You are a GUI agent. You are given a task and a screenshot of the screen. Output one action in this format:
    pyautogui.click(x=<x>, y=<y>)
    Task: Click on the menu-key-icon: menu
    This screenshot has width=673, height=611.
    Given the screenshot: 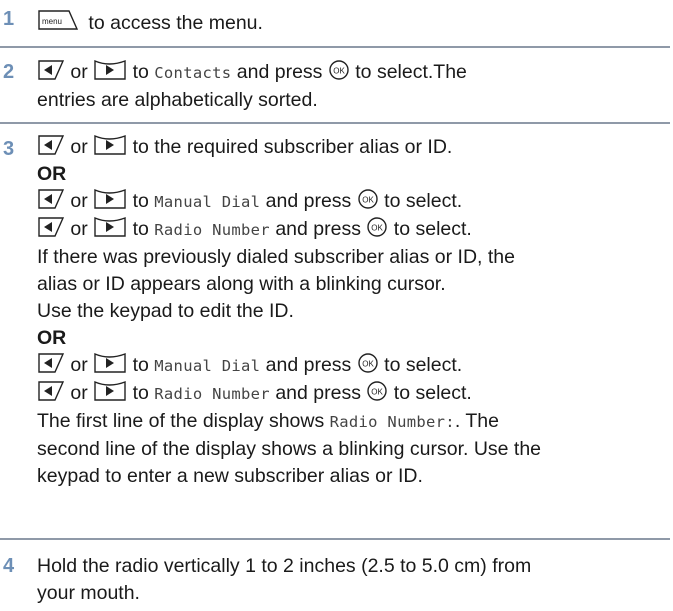 What is the action you would take?
    pyautogui.click(x=58, y=20)
    